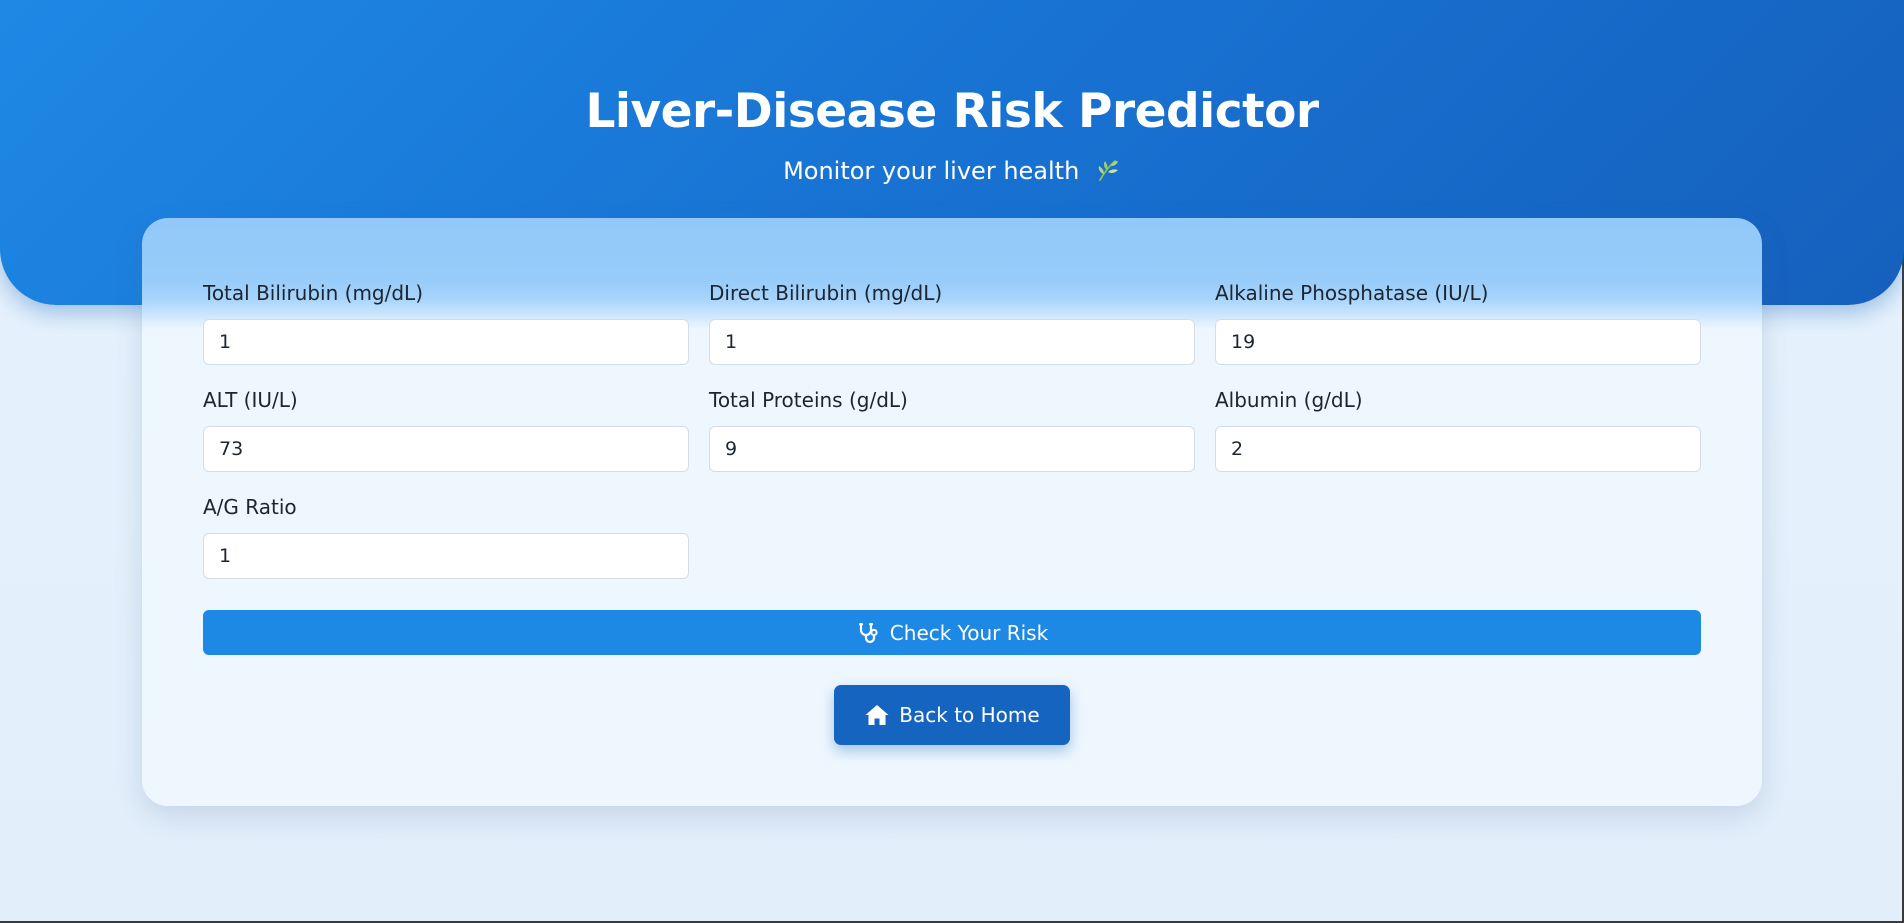  I want to click on ag-ratio-label: A/G Ratio, so click(250, 507).